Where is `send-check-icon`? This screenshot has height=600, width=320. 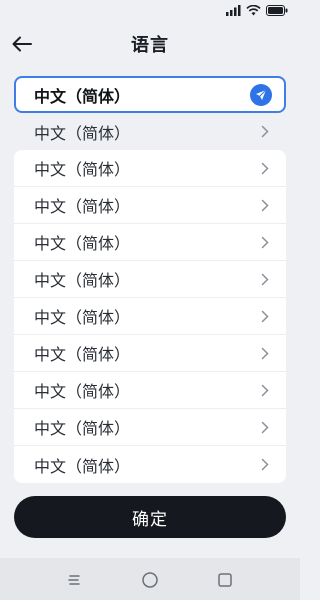 send-check-icon is located at coordinates (261, 94).